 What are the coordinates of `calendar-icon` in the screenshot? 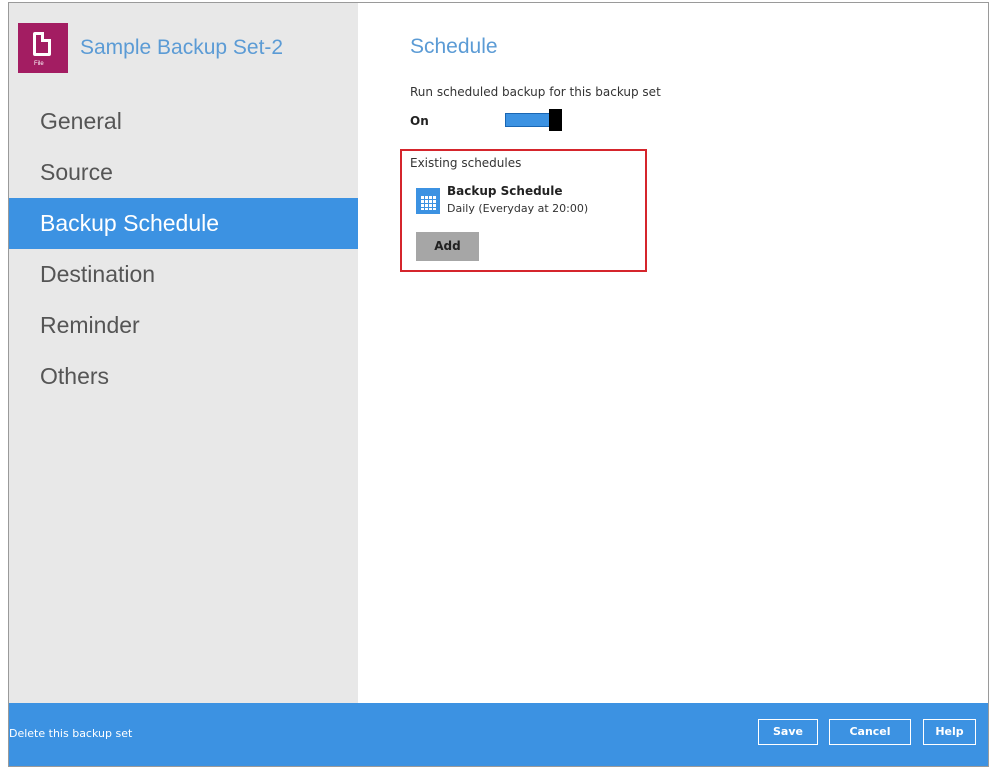 It's located at (428, 201).